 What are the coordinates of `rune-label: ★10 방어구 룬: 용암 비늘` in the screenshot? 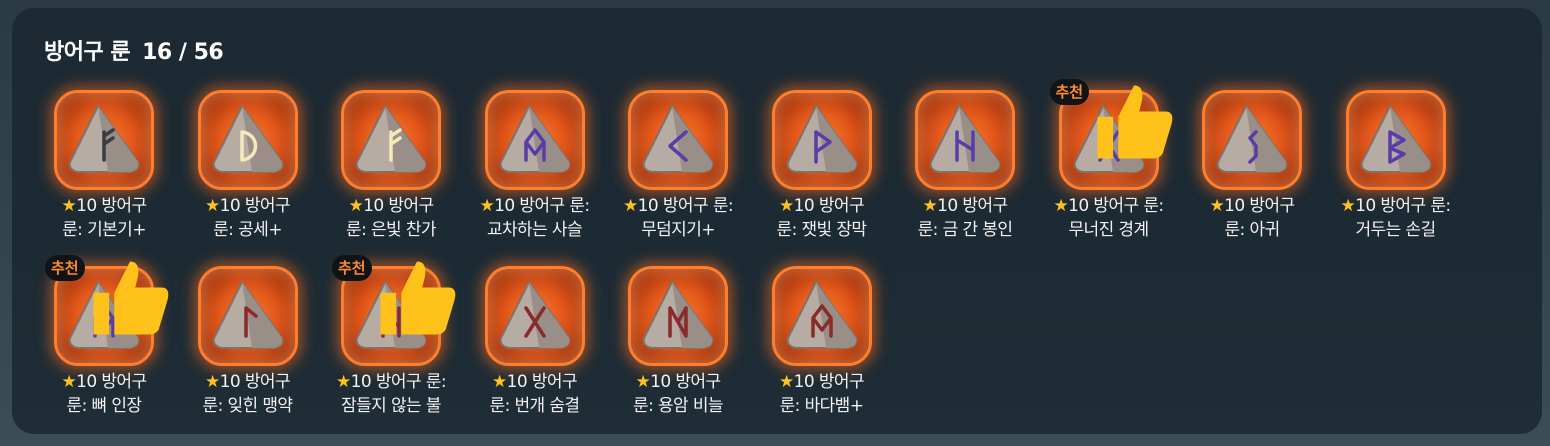 It's located at (678, 394).